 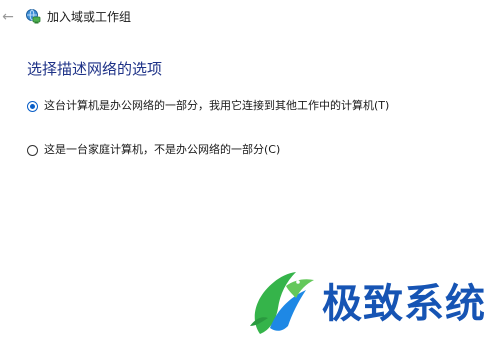 What do you see at coordinates (95, 69) in the screenshot?
I see `page-heading: 选择描述网络的选项` at bounding box center [95, 69].